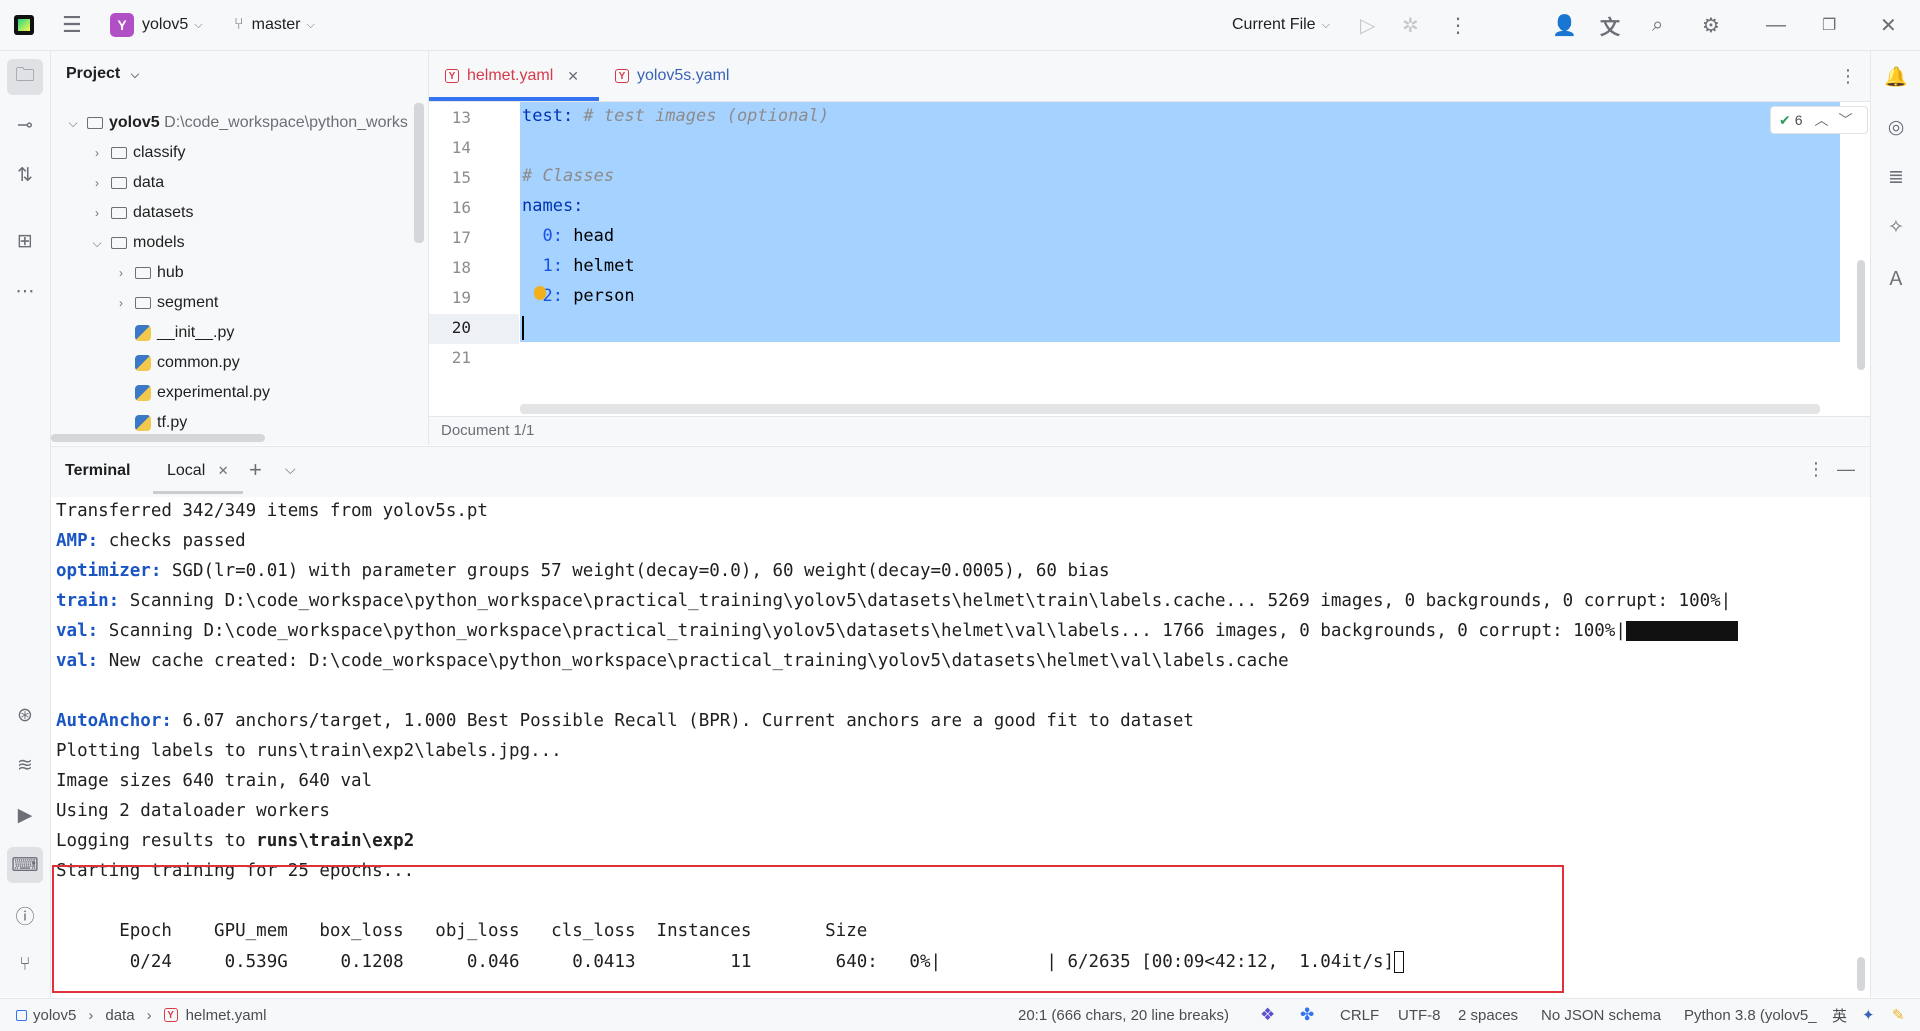 This screenshot has width=1920, height=1031. Describe the element at coordinates (198, 471) in the screenshot. I see `terminal-tab-local: Local ✕` at that location.